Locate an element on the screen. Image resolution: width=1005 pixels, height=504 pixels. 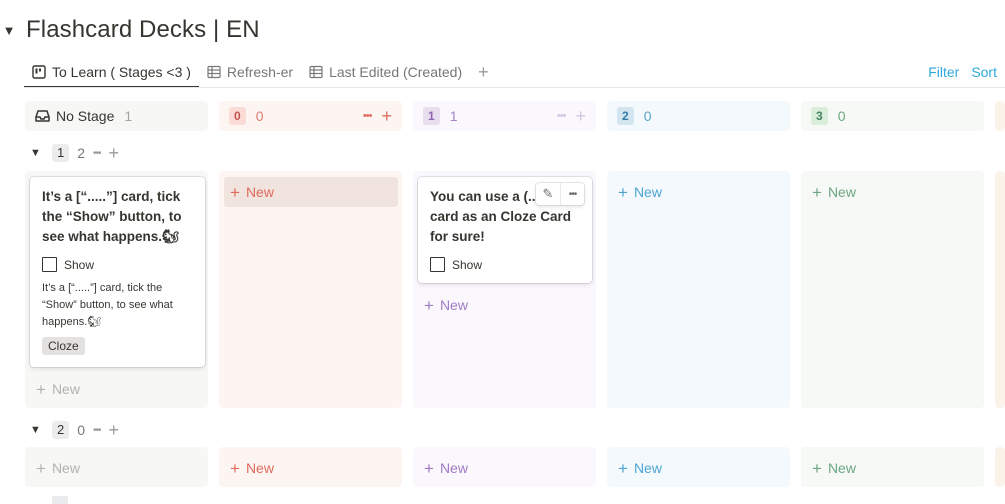
inbox-icon is located at coordinates (42, 116).